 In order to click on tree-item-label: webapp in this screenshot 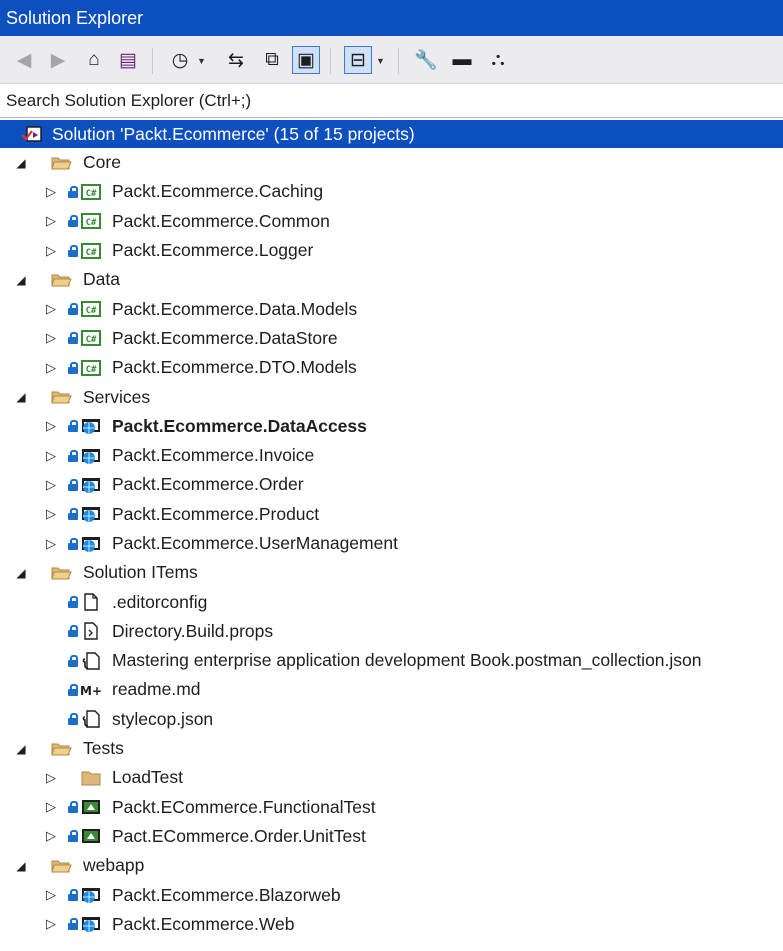, I will do `click(114, 865)`.